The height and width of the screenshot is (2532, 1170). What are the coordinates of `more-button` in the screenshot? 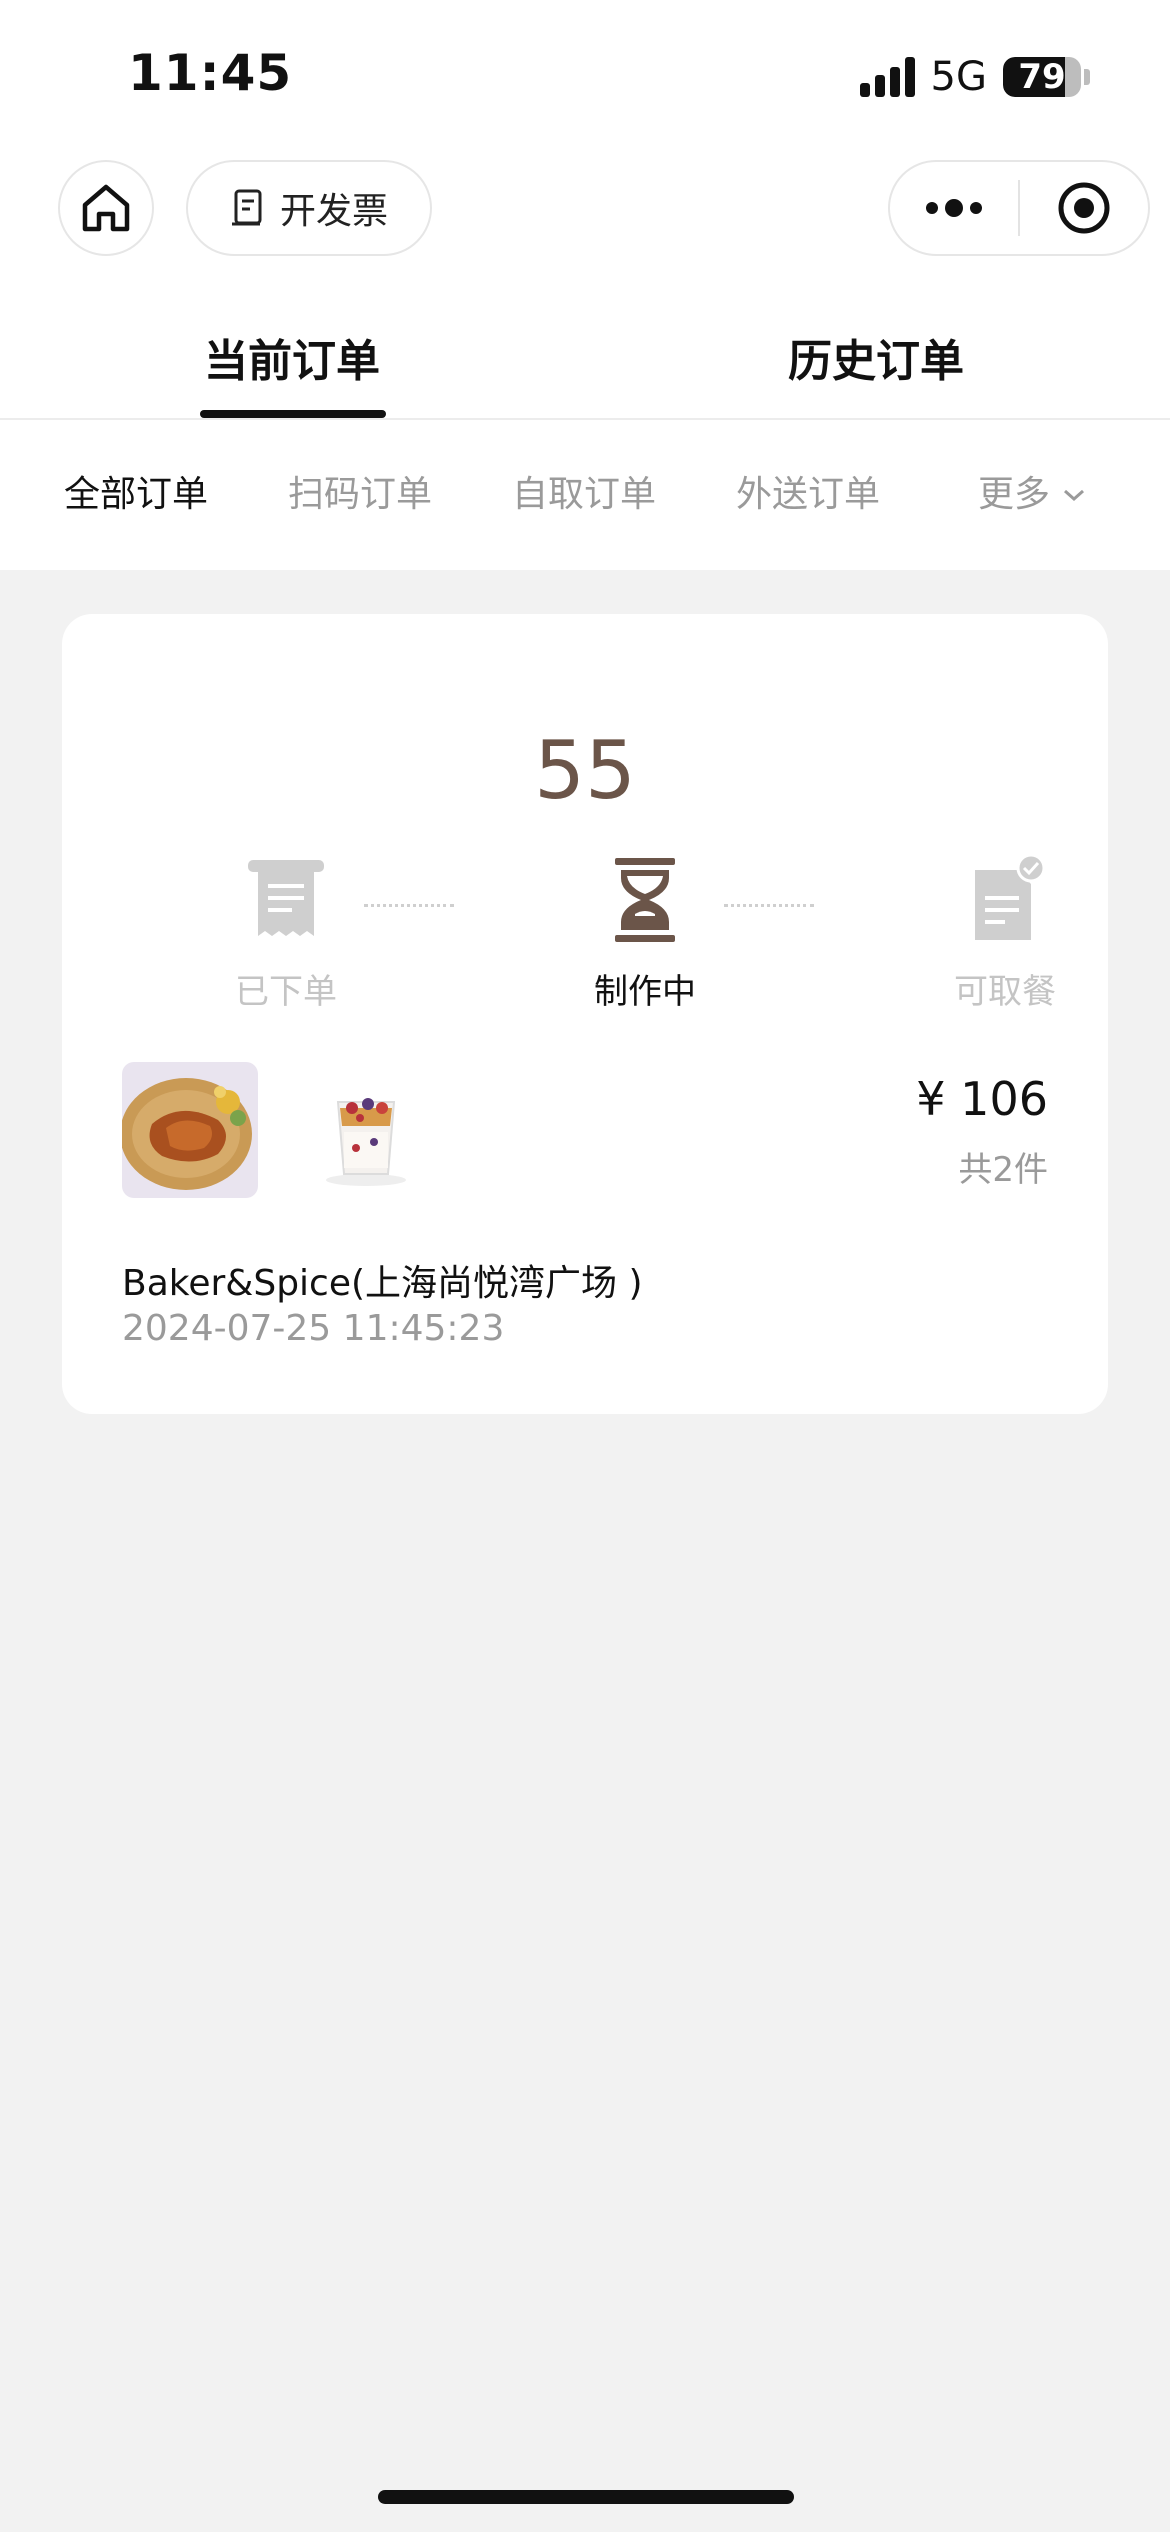 It's located at (954, 208).